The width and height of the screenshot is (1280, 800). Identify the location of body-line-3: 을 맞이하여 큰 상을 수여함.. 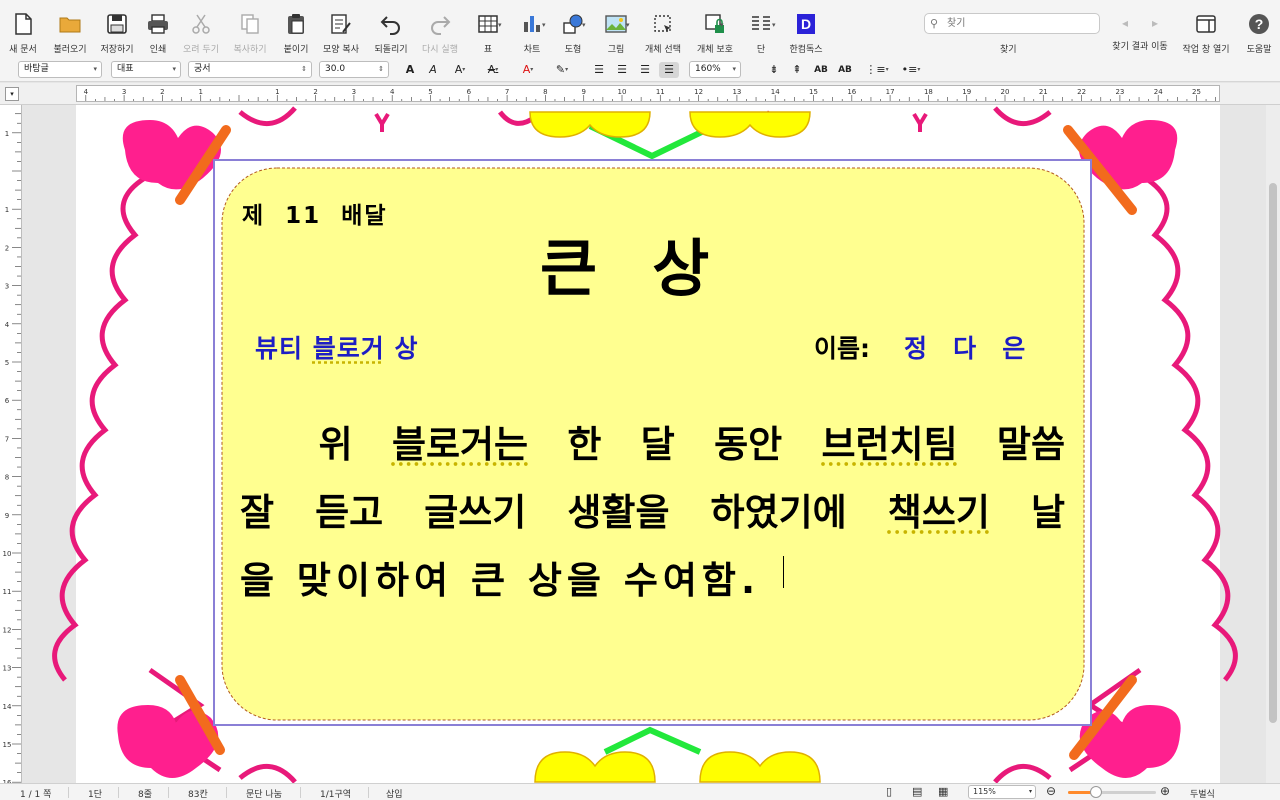
(652, 577).